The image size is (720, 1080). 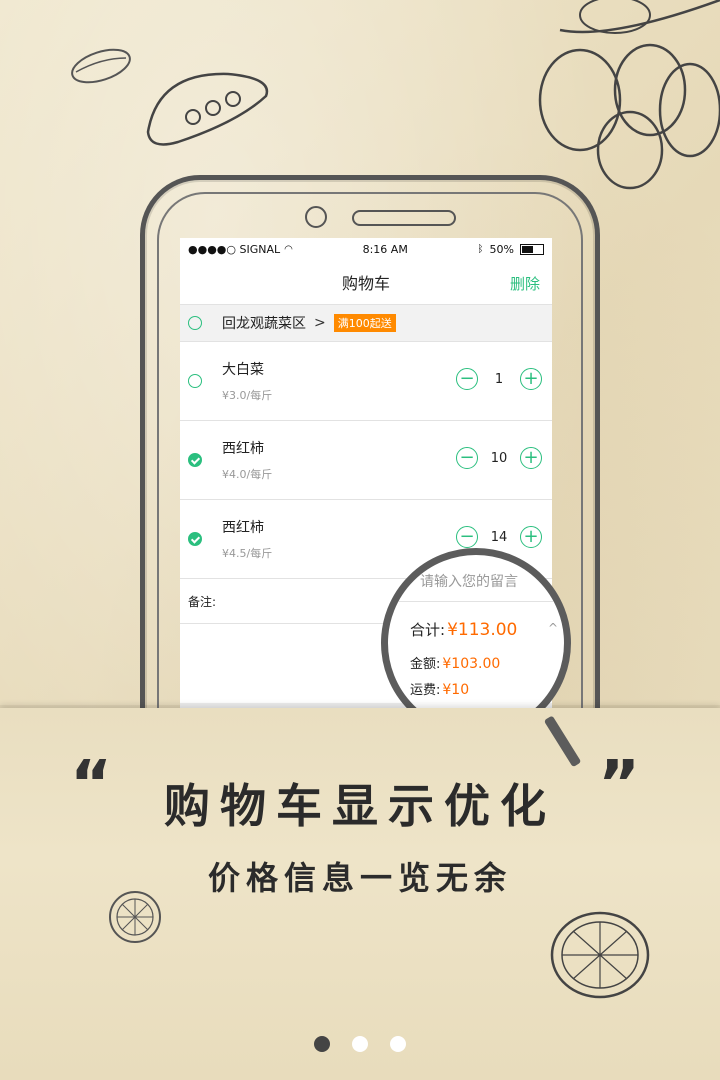 I want to click on lemon-slice-sketch-icon, so click(x=135, y=917).